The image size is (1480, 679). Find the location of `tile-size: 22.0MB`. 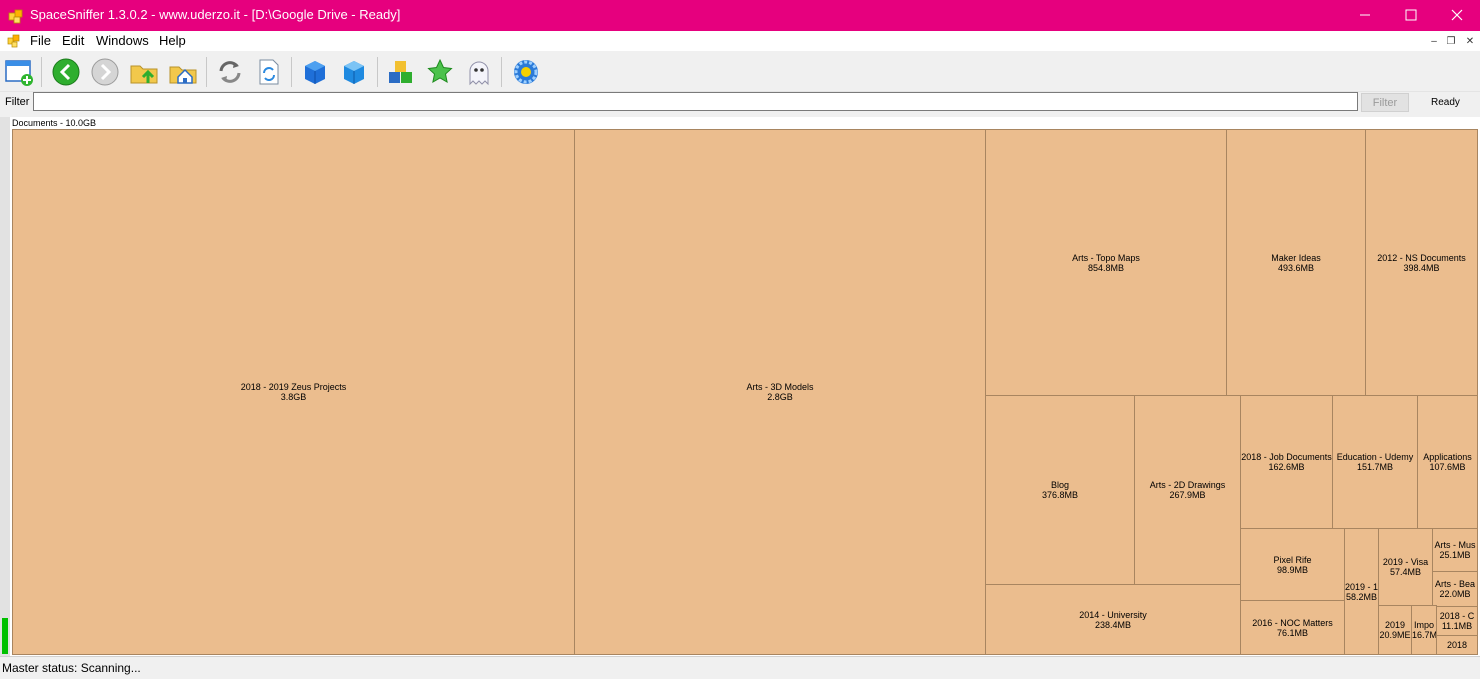

tile-size: 22.0MB is located at coordinates (1455, 594).